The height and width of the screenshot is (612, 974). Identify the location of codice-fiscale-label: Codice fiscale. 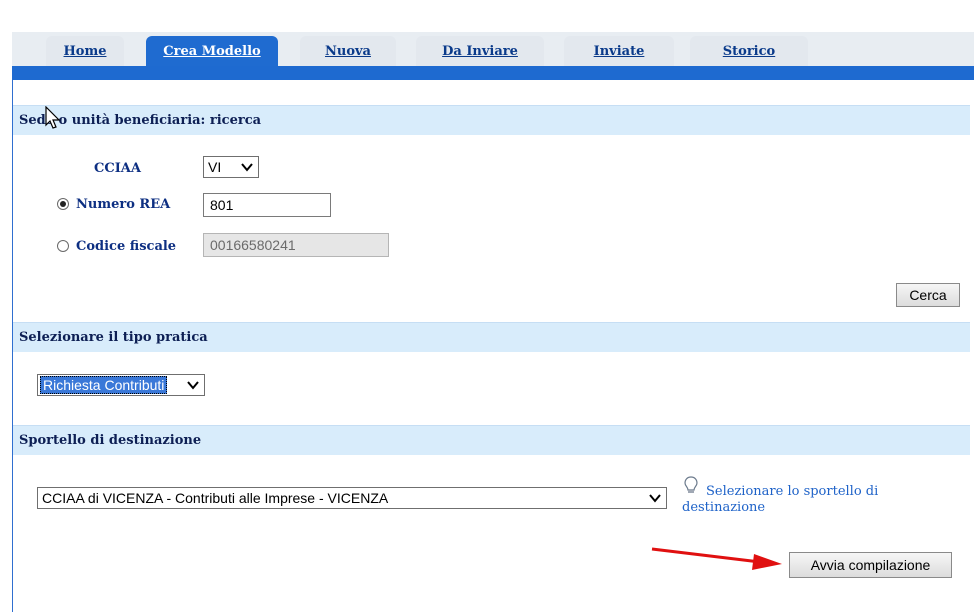
(126, 246).